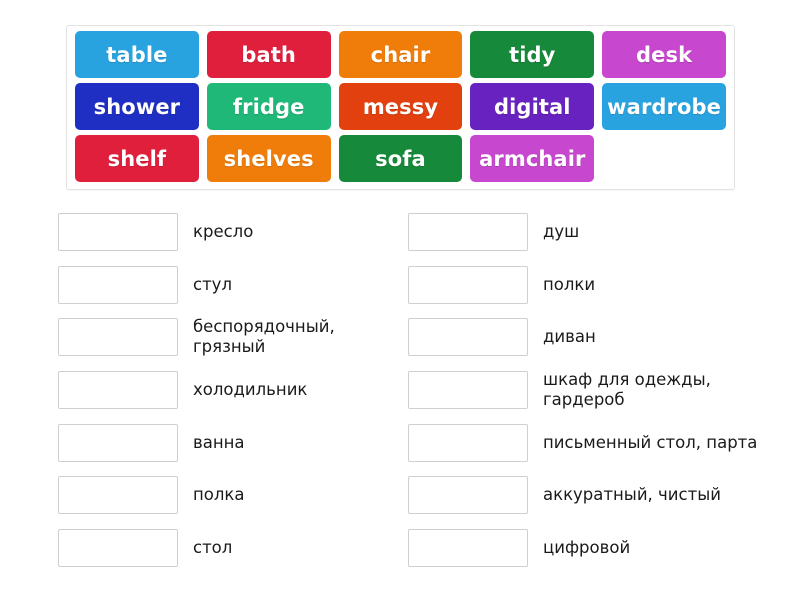 The height and width of the screenshot is (600, 800). I want to click on answer-row: беспорядочный, грязный, so click(233, 337).